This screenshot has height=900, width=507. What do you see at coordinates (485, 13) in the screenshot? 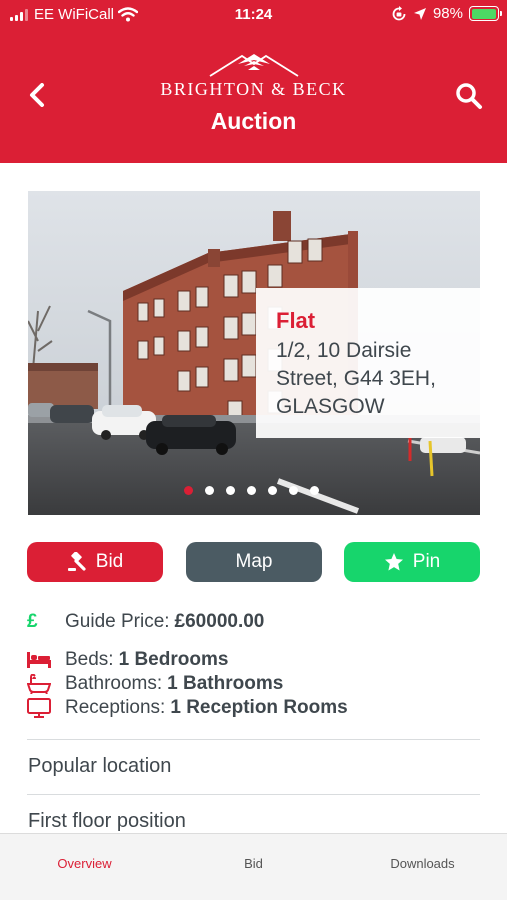
I see `battery-charging-icon` at bounding box center [485, 13].